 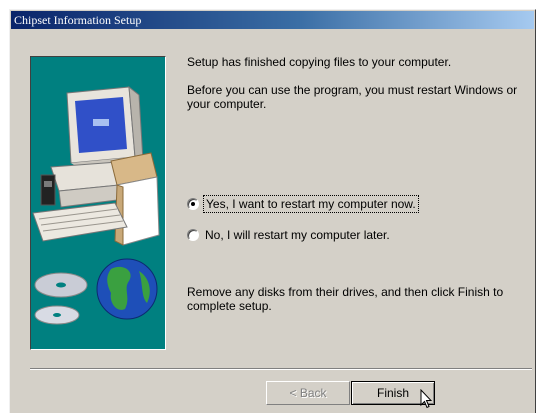 I want to click on restart-now-label: Yes, I want to restart my computer now., so click(x=311, y=204).